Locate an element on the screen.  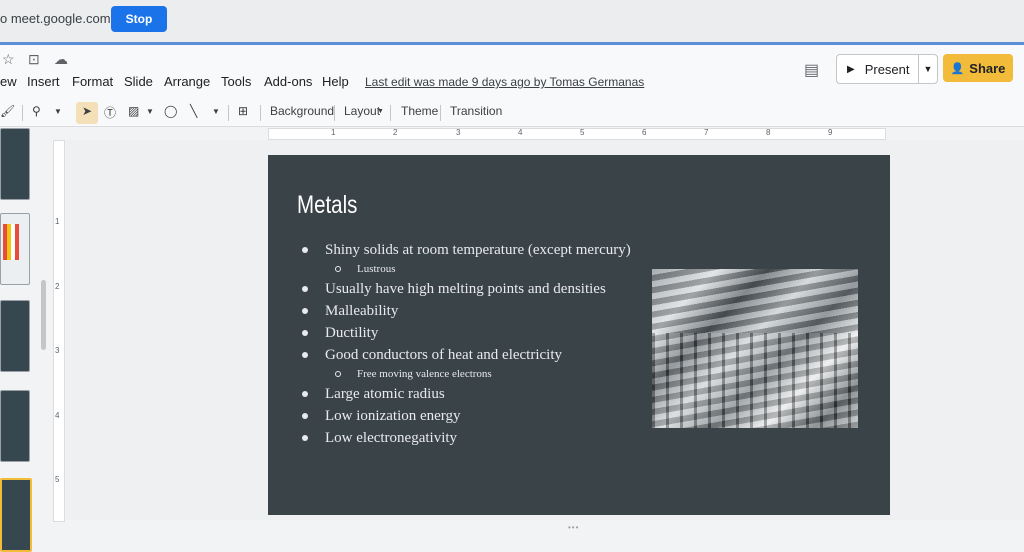
ruler-tick-label: 7 is located at coordinates (706, 132).